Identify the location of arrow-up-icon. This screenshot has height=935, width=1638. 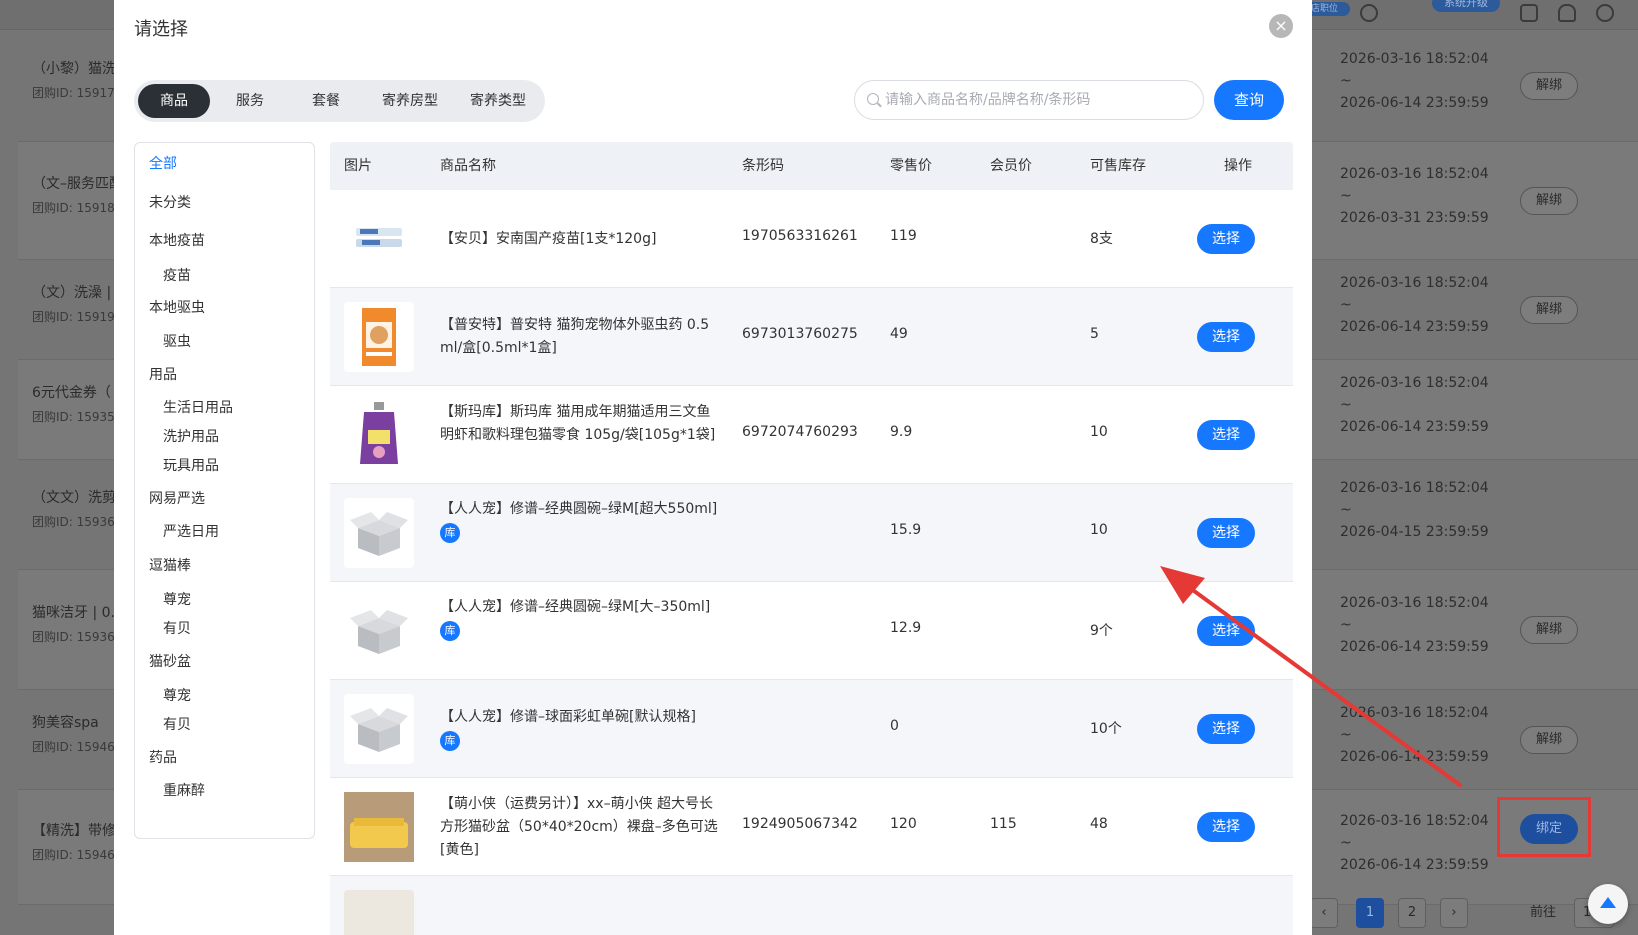
(1608, 902).